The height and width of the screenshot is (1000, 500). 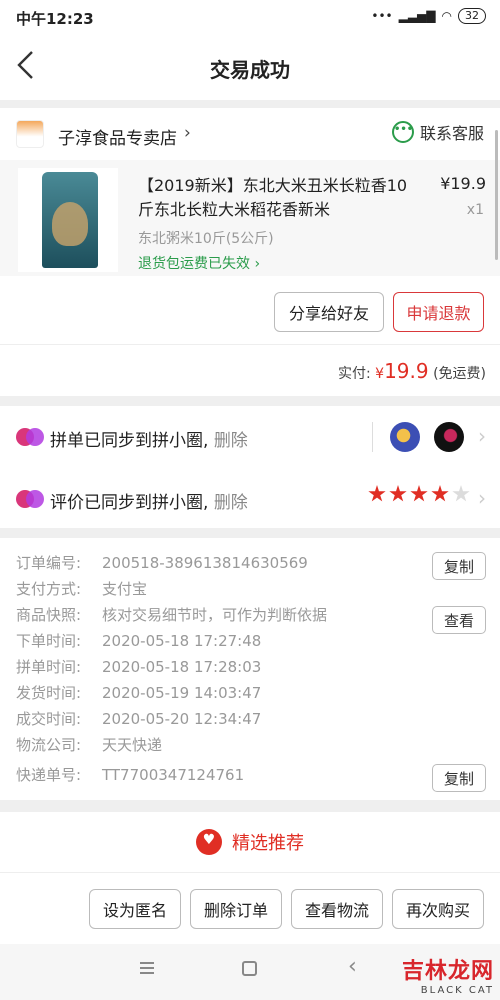 What do you see at coordinates (49, 615) in the screenshot?
I see `order-info-key: 商品快照:` at bounding box center [49, 615].